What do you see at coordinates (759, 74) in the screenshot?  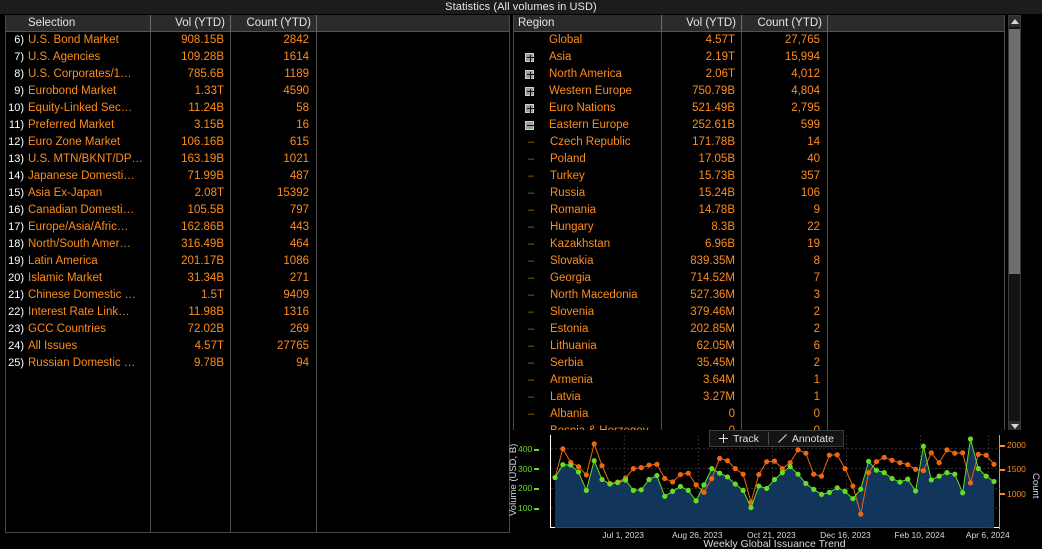 I see `table-row: North America 2.06T 4,012` at bounding box center [759, 74].